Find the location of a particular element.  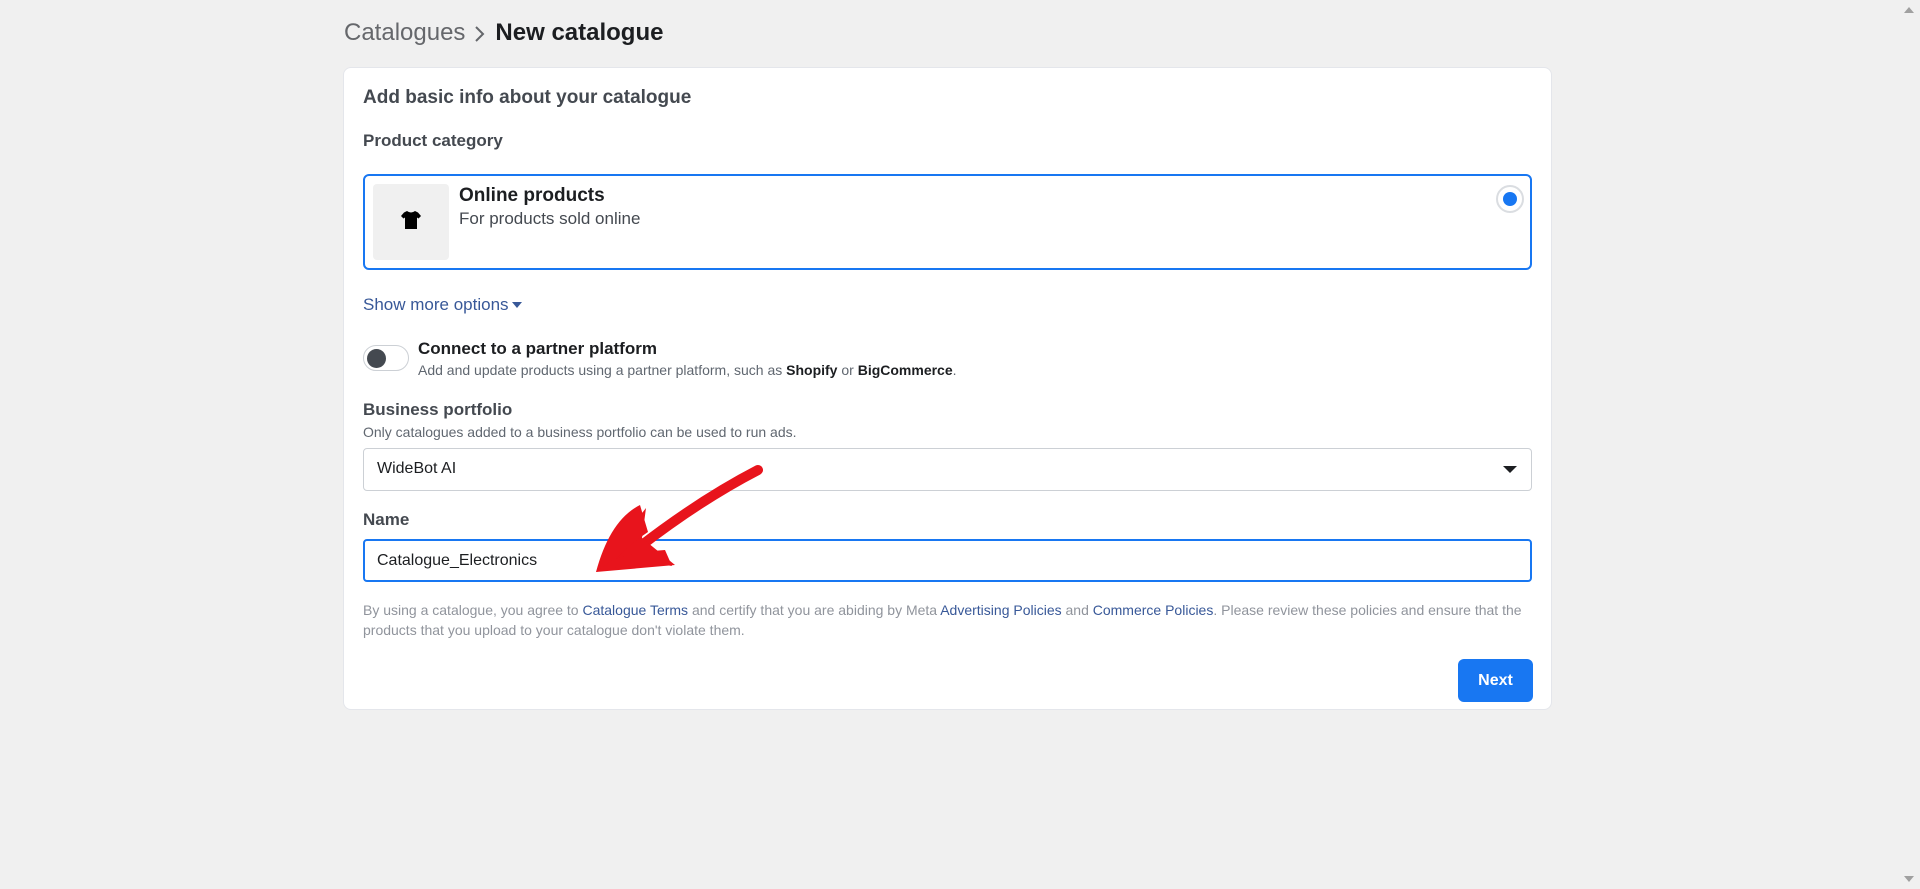

option-thumbnail is located at coordinates (411, 222).